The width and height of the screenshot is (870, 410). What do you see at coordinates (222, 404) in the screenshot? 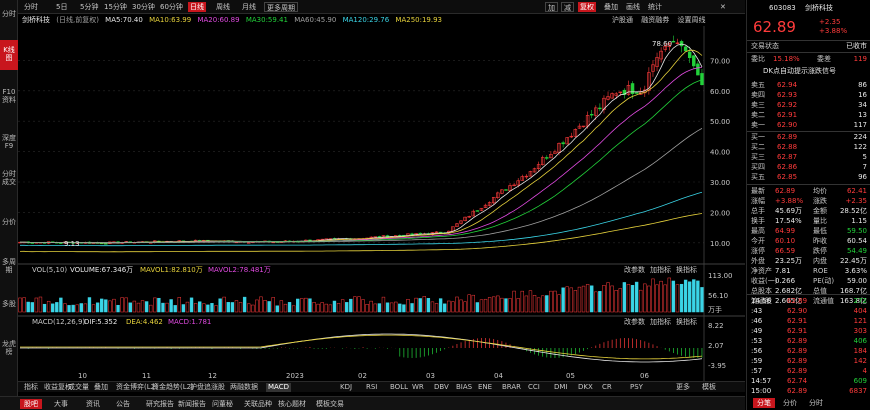
I see `bottom-tab: 问董秘` at bounding box center [222, 404].